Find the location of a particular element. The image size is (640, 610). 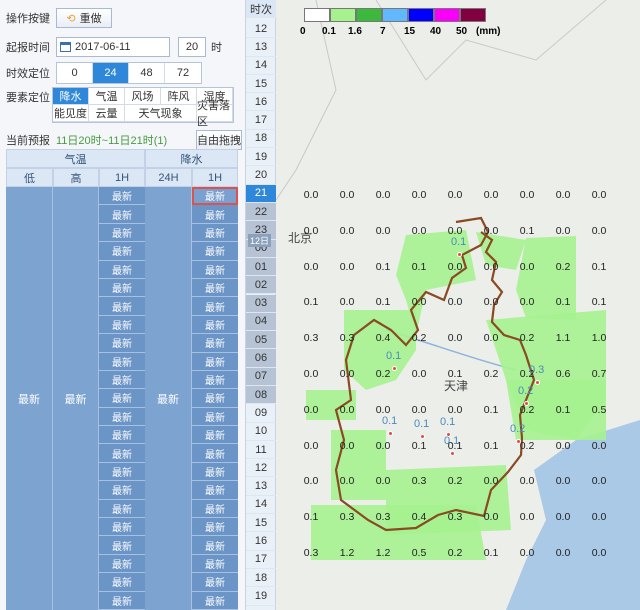

time-slot: 21 is located at coordinates (261, 193).